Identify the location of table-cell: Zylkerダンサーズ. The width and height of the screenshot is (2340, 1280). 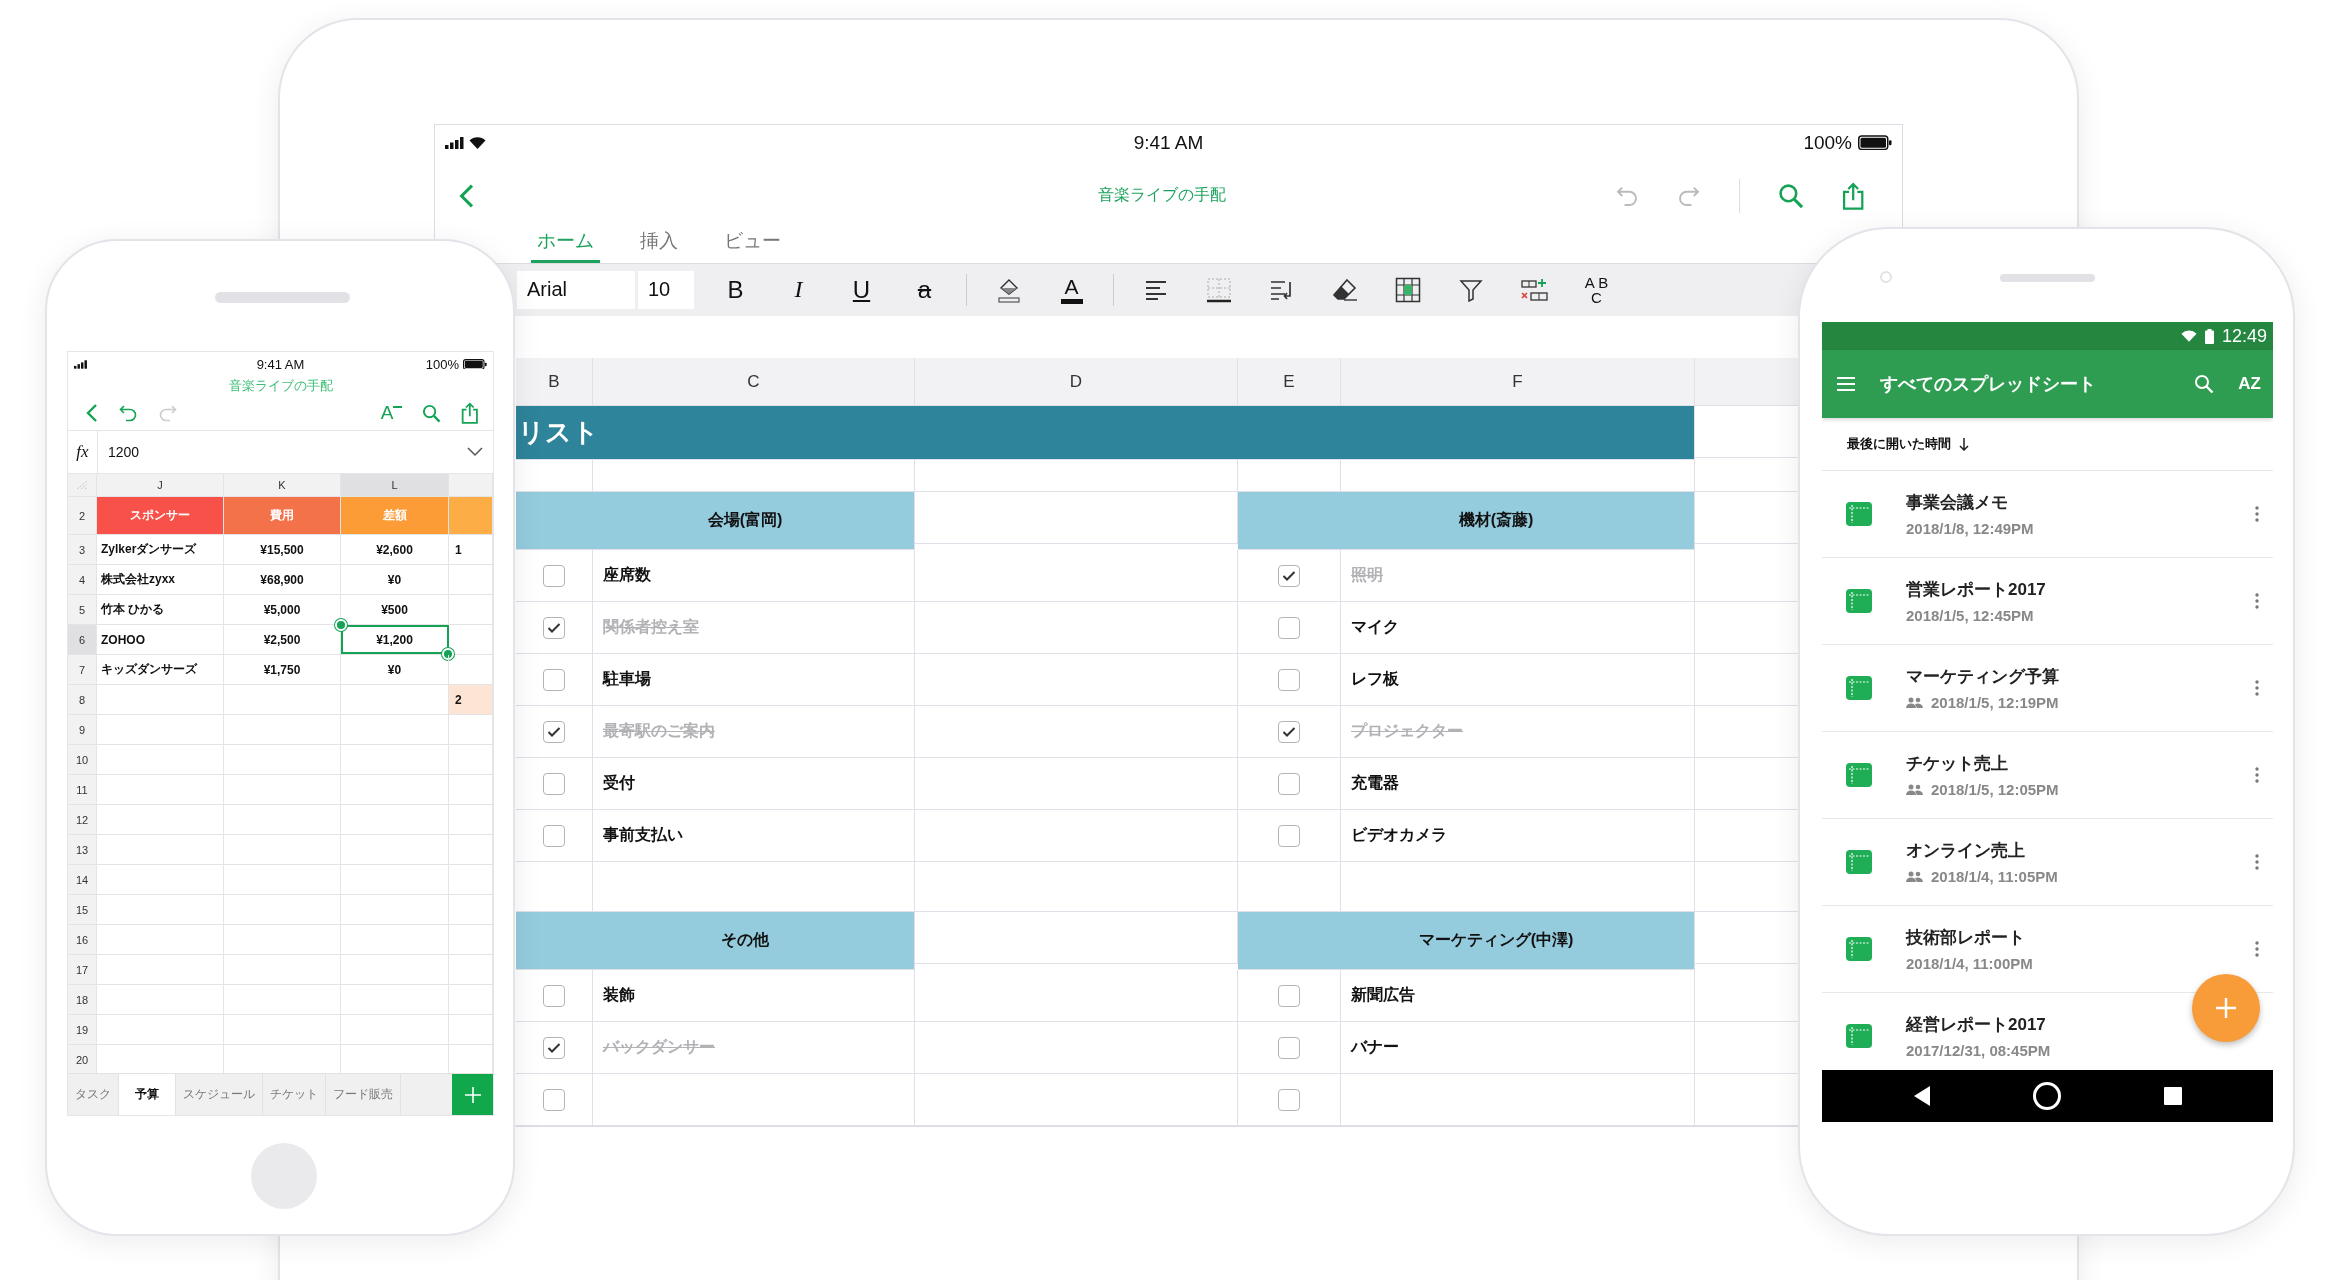
(160, 549).